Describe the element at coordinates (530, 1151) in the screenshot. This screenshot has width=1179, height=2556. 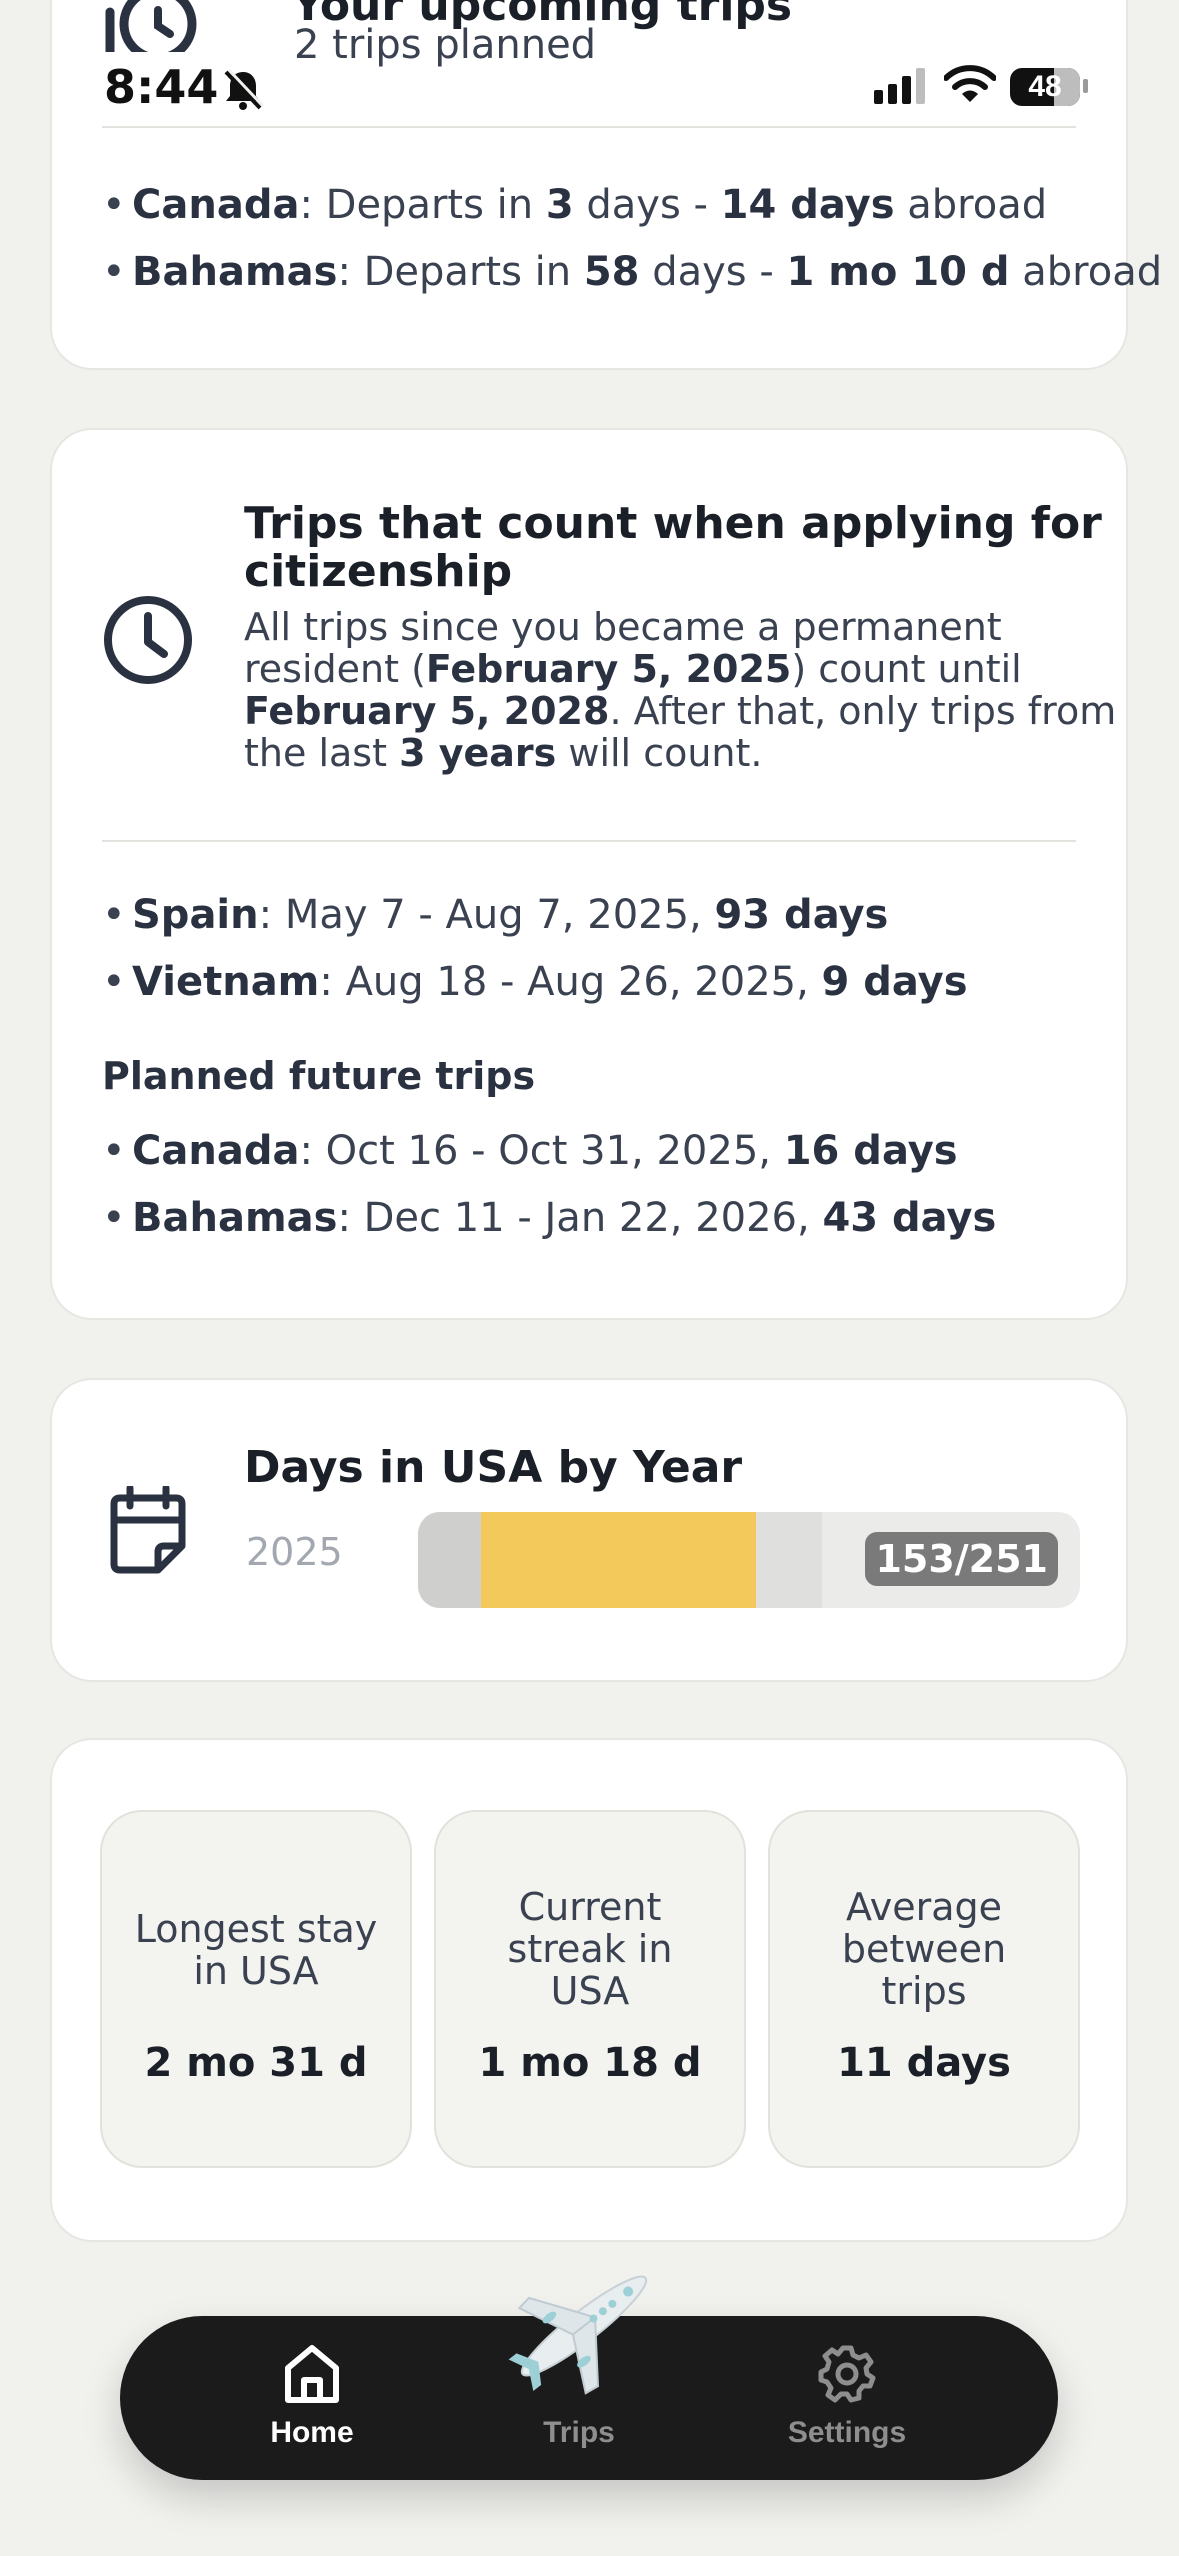
I see `future-trip-item: • Canada: Oct 16 - Oct 31, 2025, 16 days` at that location.